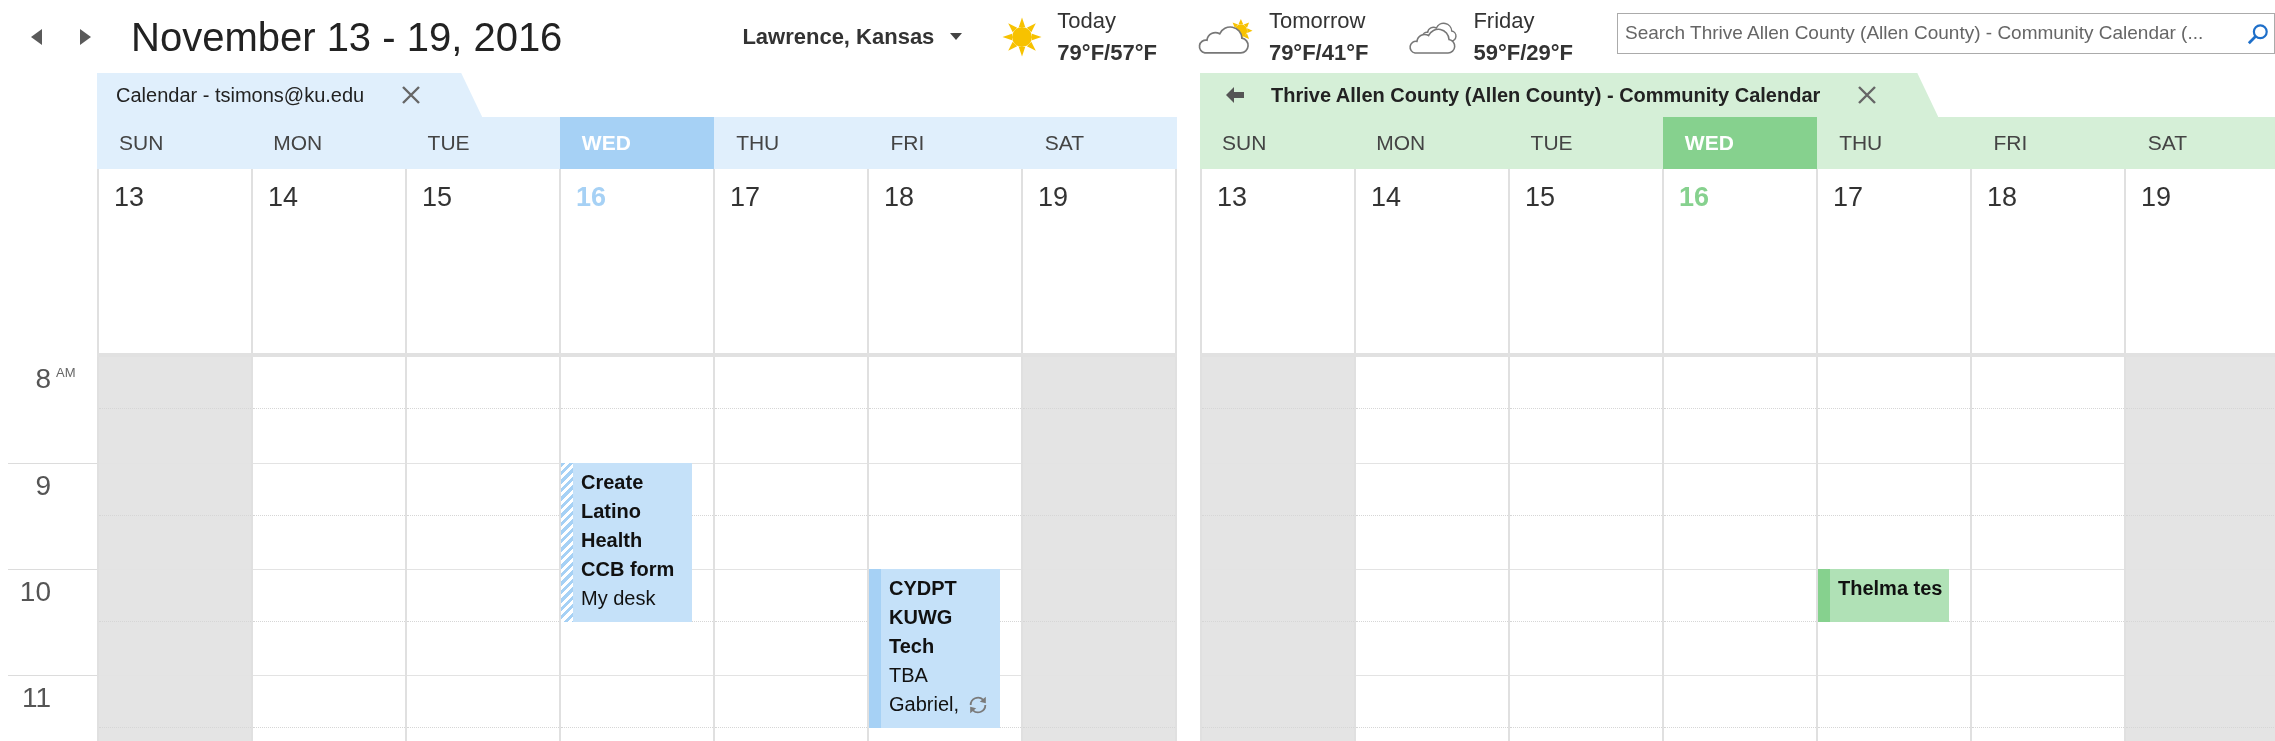 The image size is (2275, 741). I want to click on hour-label: 10, so click(35, 592).